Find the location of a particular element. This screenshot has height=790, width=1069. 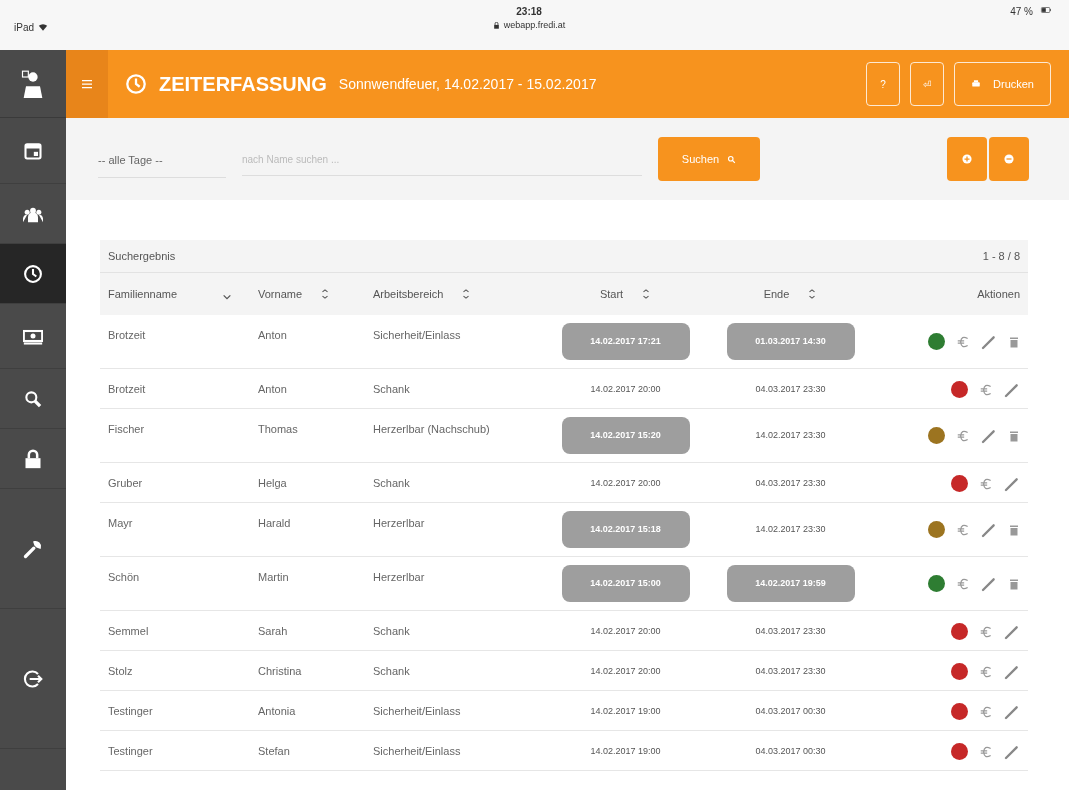

export-button: ⏎ is located at coordinates (927, 84).